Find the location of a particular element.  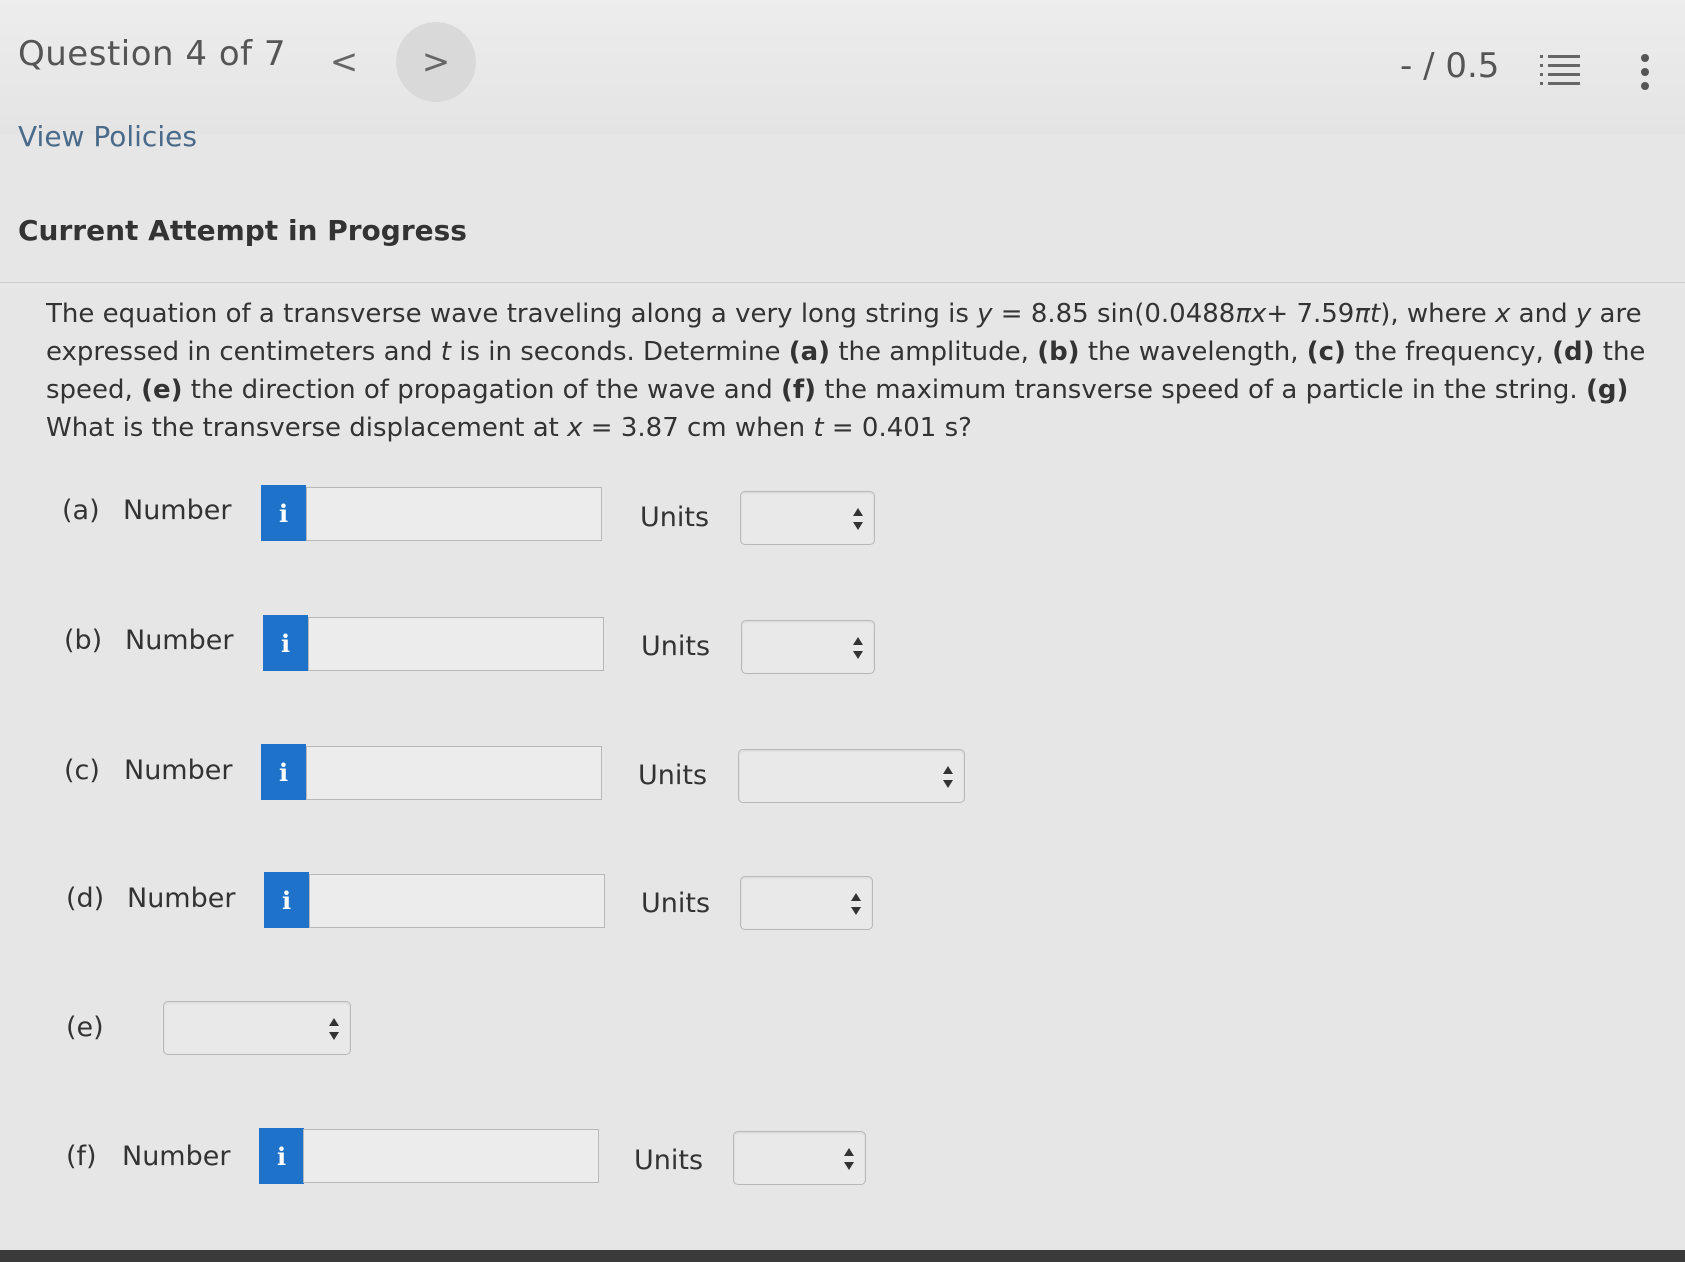

score-display: - / 0.5 is located at coordinates (1450, 66).